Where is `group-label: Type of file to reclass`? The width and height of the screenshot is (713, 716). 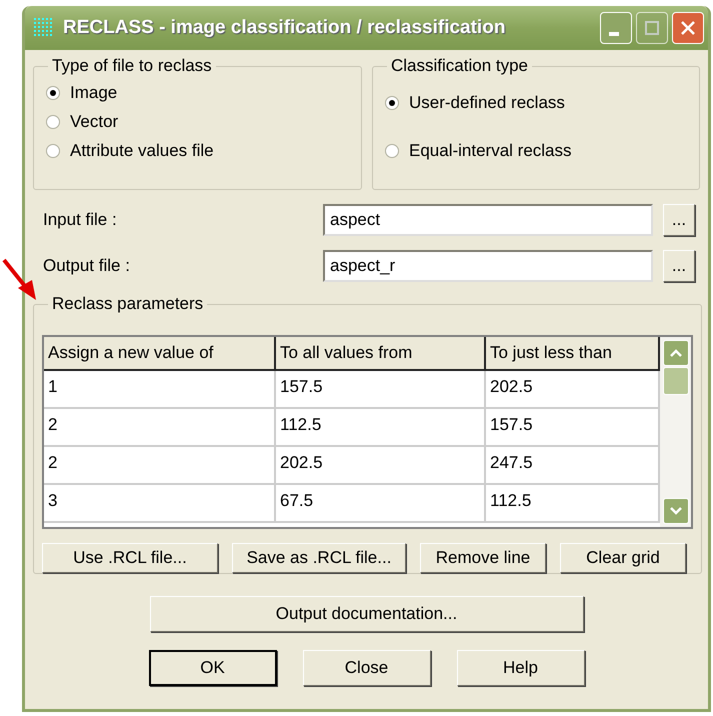
group-label: Type of file to reclass is located at coordinates (132, 66).